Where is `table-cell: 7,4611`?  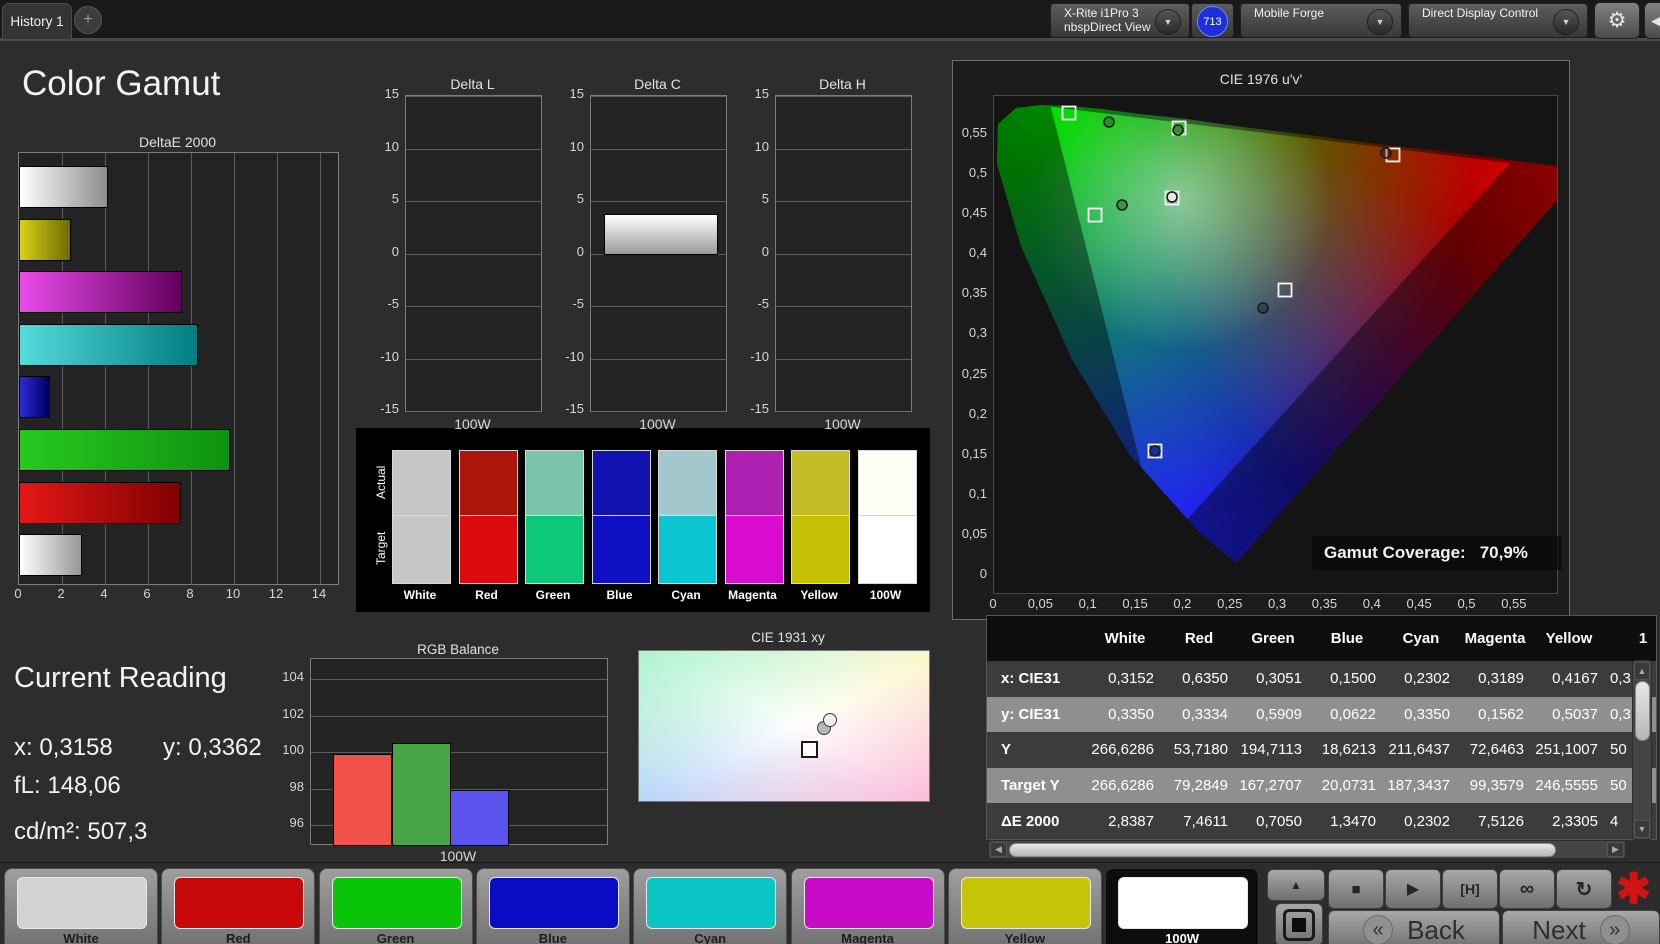 table-cell: 7,4611 is located at coordinates (1205, 821).